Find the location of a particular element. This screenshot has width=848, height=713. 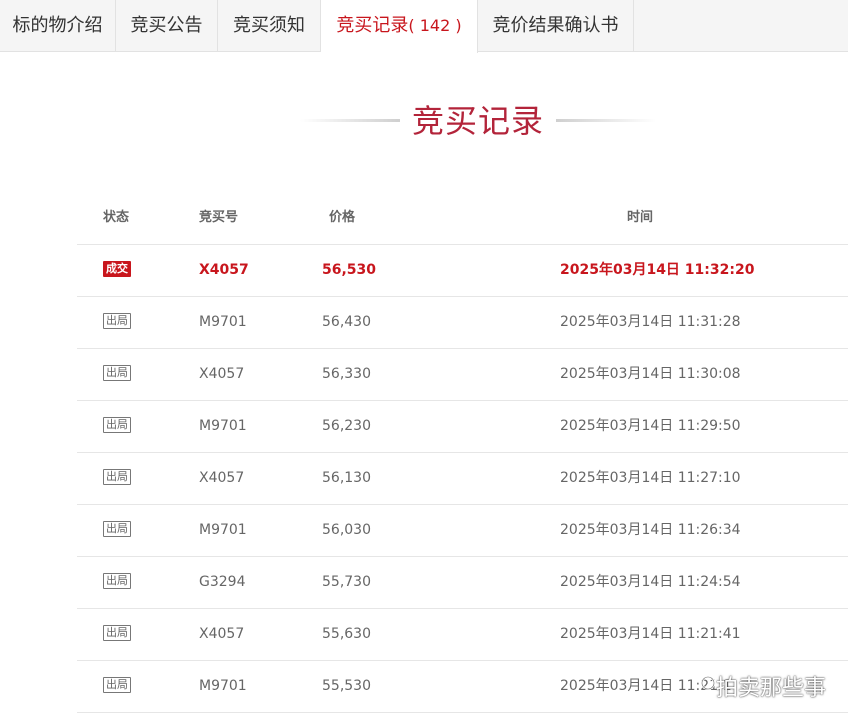

section-heading: 竞买记录 is located at coordinates (424, 120).